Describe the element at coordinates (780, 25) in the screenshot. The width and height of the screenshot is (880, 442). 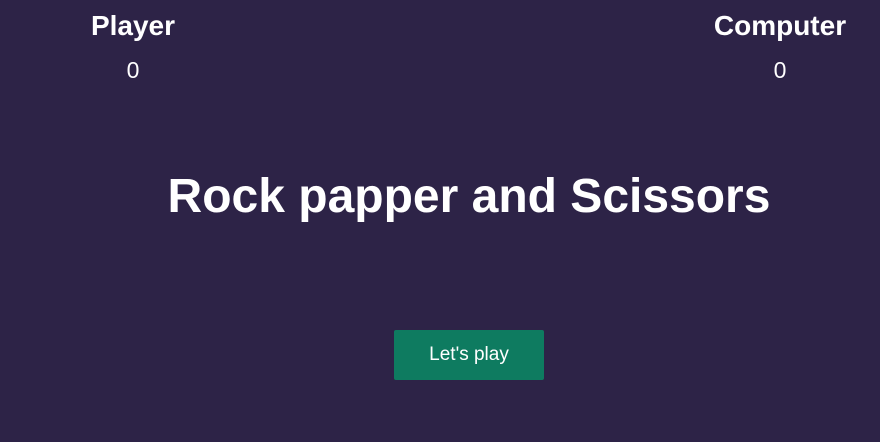
I see `computer-label: Computer` at that location.